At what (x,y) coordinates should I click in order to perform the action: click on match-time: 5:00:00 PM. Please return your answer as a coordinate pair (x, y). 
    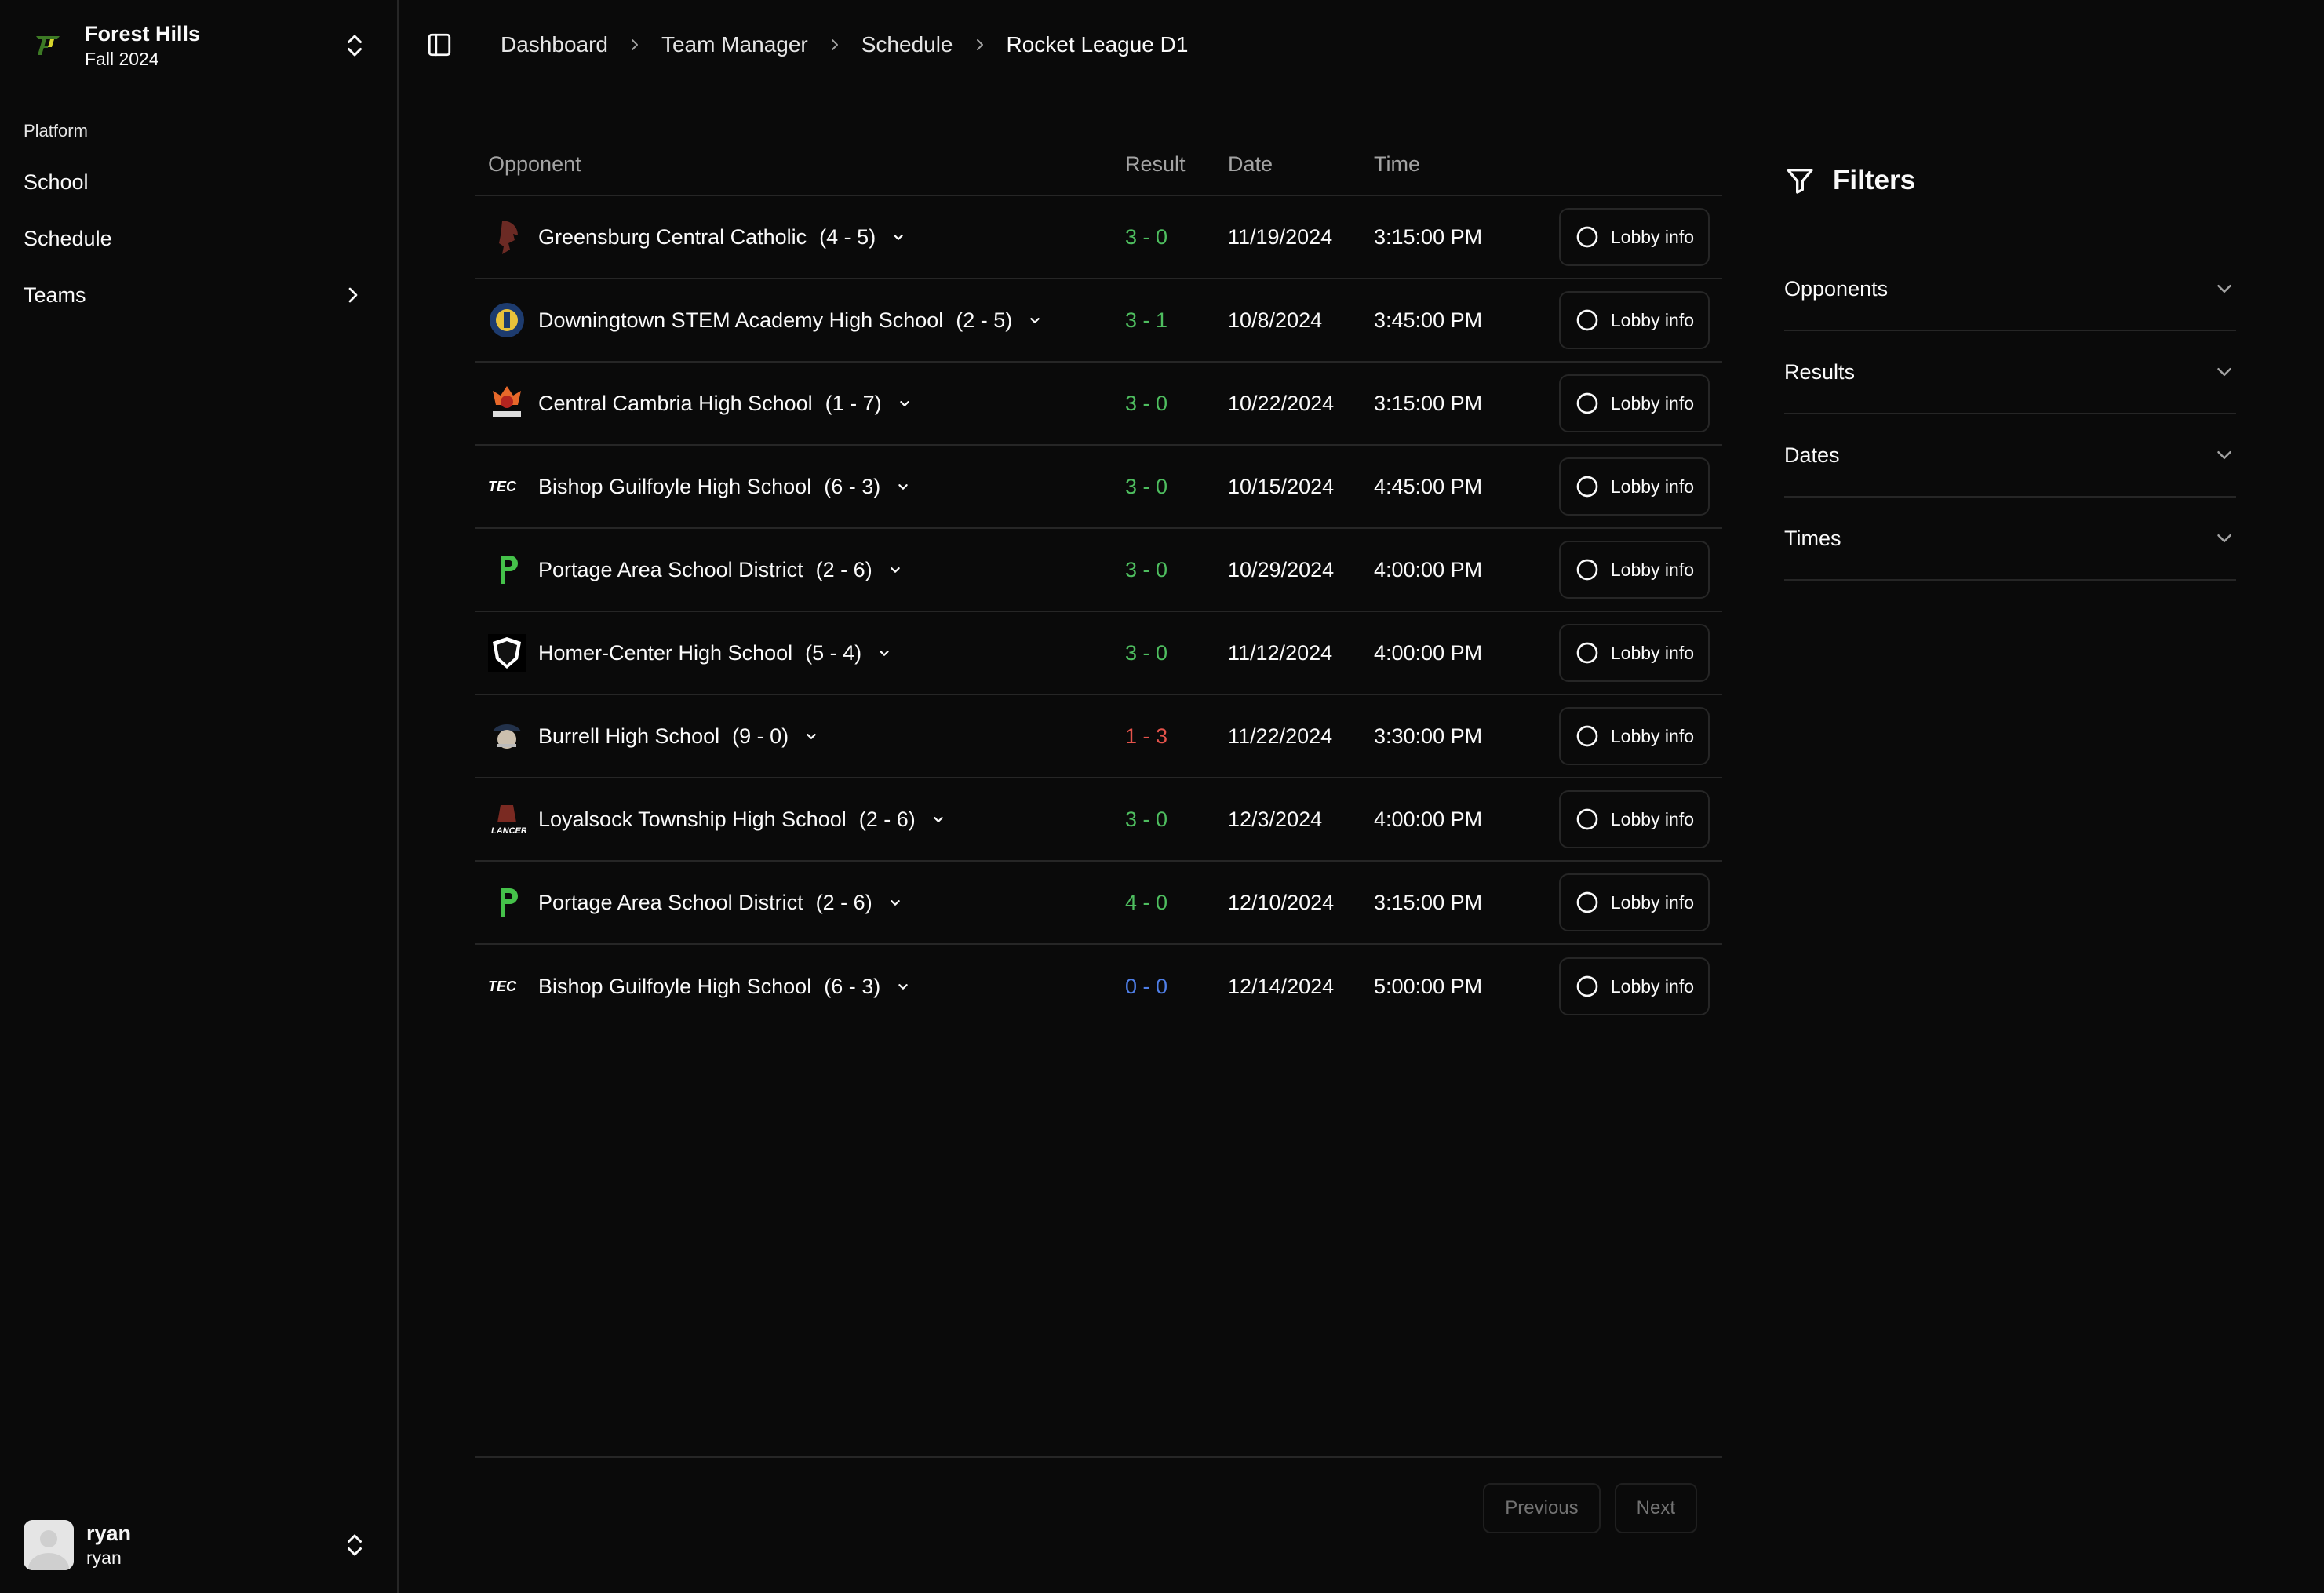
    Looking at the image, I should click on (1429, 986).